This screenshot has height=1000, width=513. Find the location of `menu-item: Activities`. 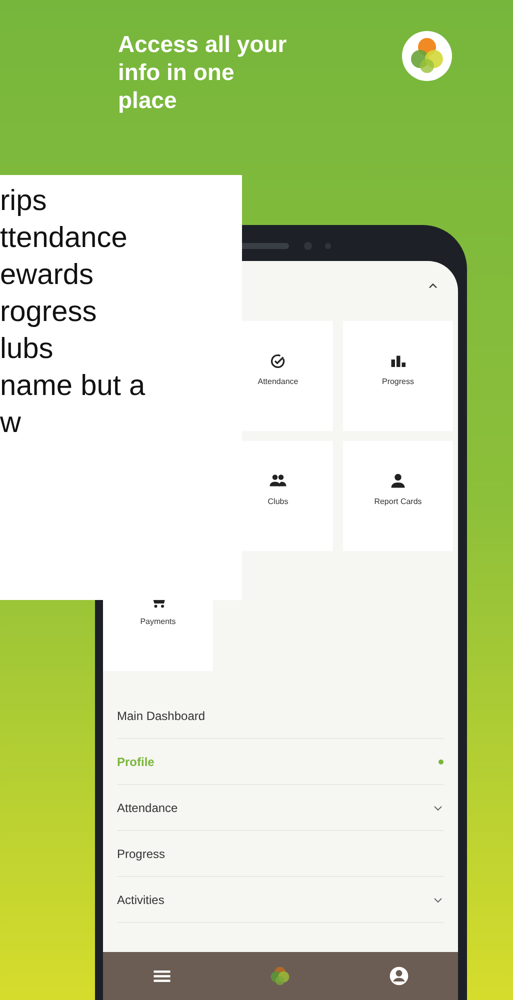

menu-item: Activities is located at coordinates (280, 900).